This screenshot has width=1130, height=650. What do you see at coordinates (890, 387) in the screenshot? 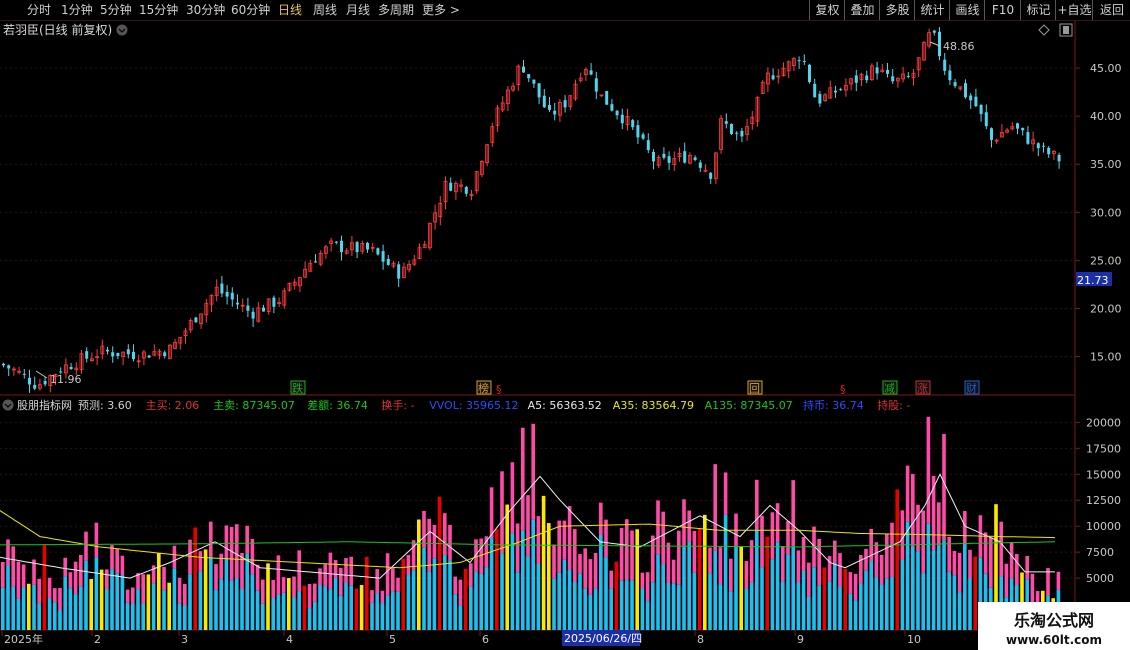
I see `event-marker-6: 减` at bounding box center [890, 387].